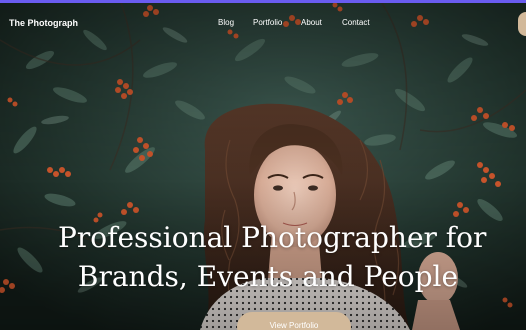 Image resolution: width=526 pixels, height=330 pixels. I want to click on brand-logo: The Photograph, so click(43, 23).